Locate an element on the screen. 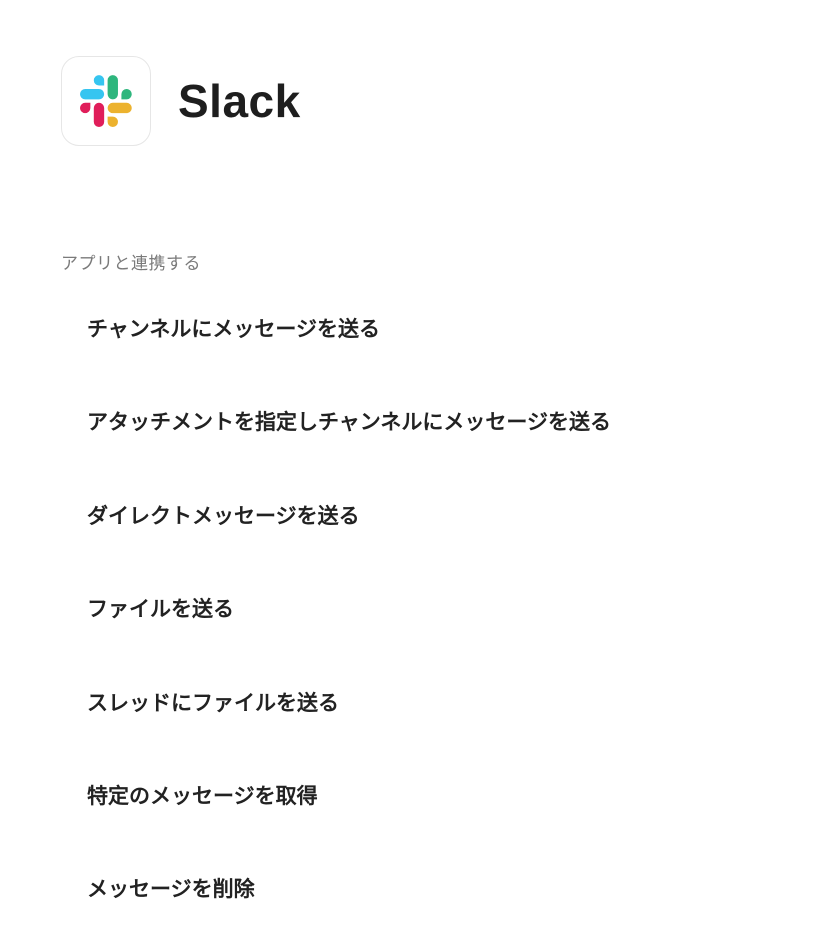  app-header: Slack is located at coordinates (181, 101).